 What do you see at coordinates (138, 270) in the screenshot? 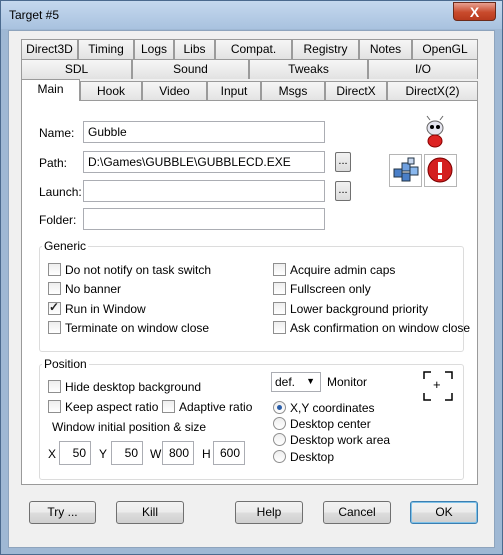
I see `checkbox-label: Do not notify on task switch` at bounding box center [138, 270].